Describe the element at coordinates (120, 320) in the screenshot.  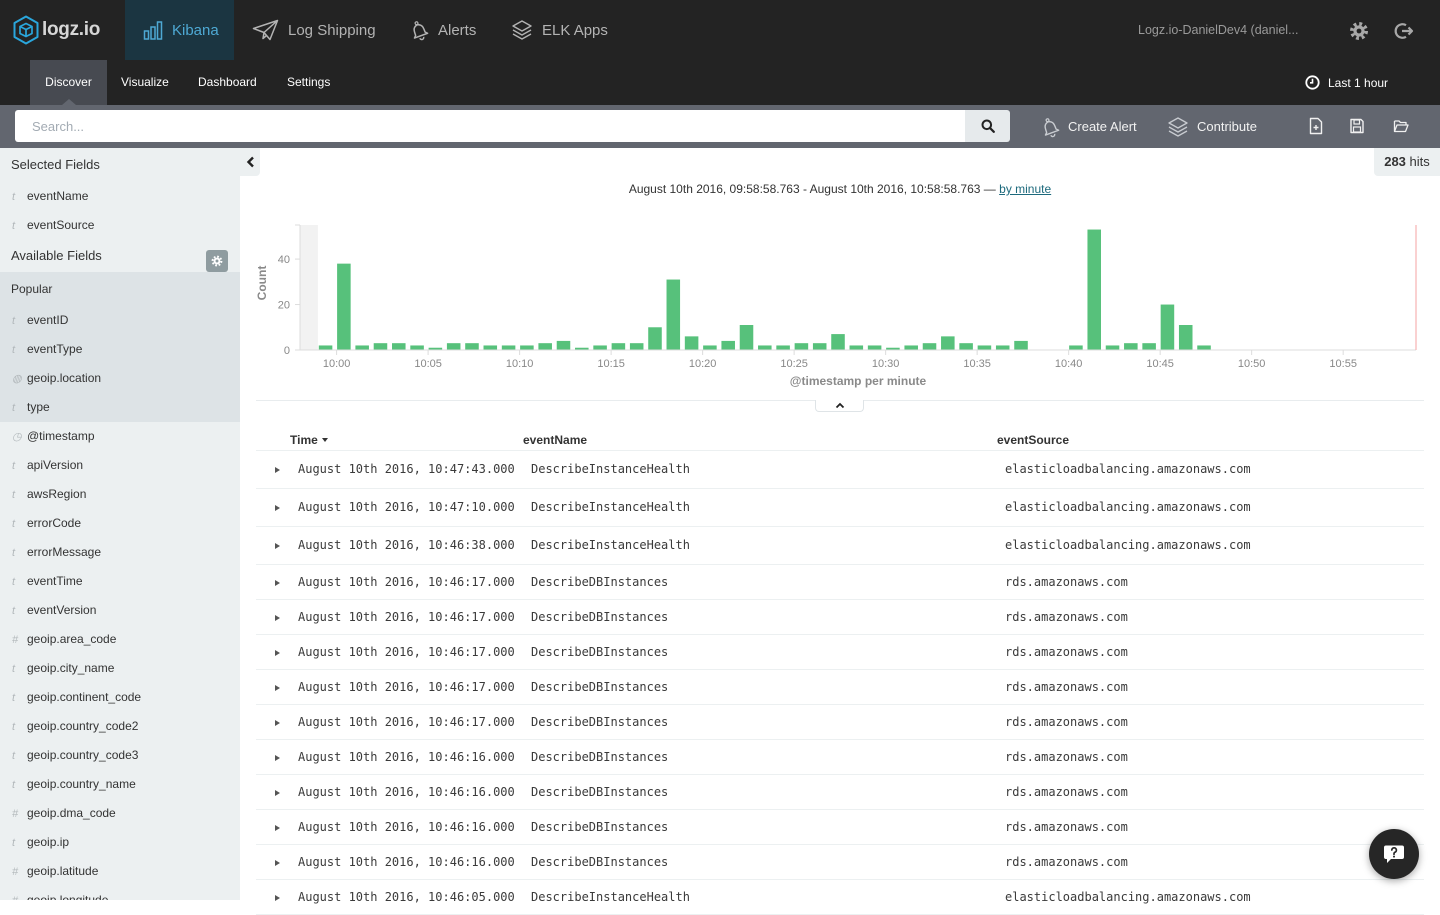
I see `field-item: t eventID` at that location.